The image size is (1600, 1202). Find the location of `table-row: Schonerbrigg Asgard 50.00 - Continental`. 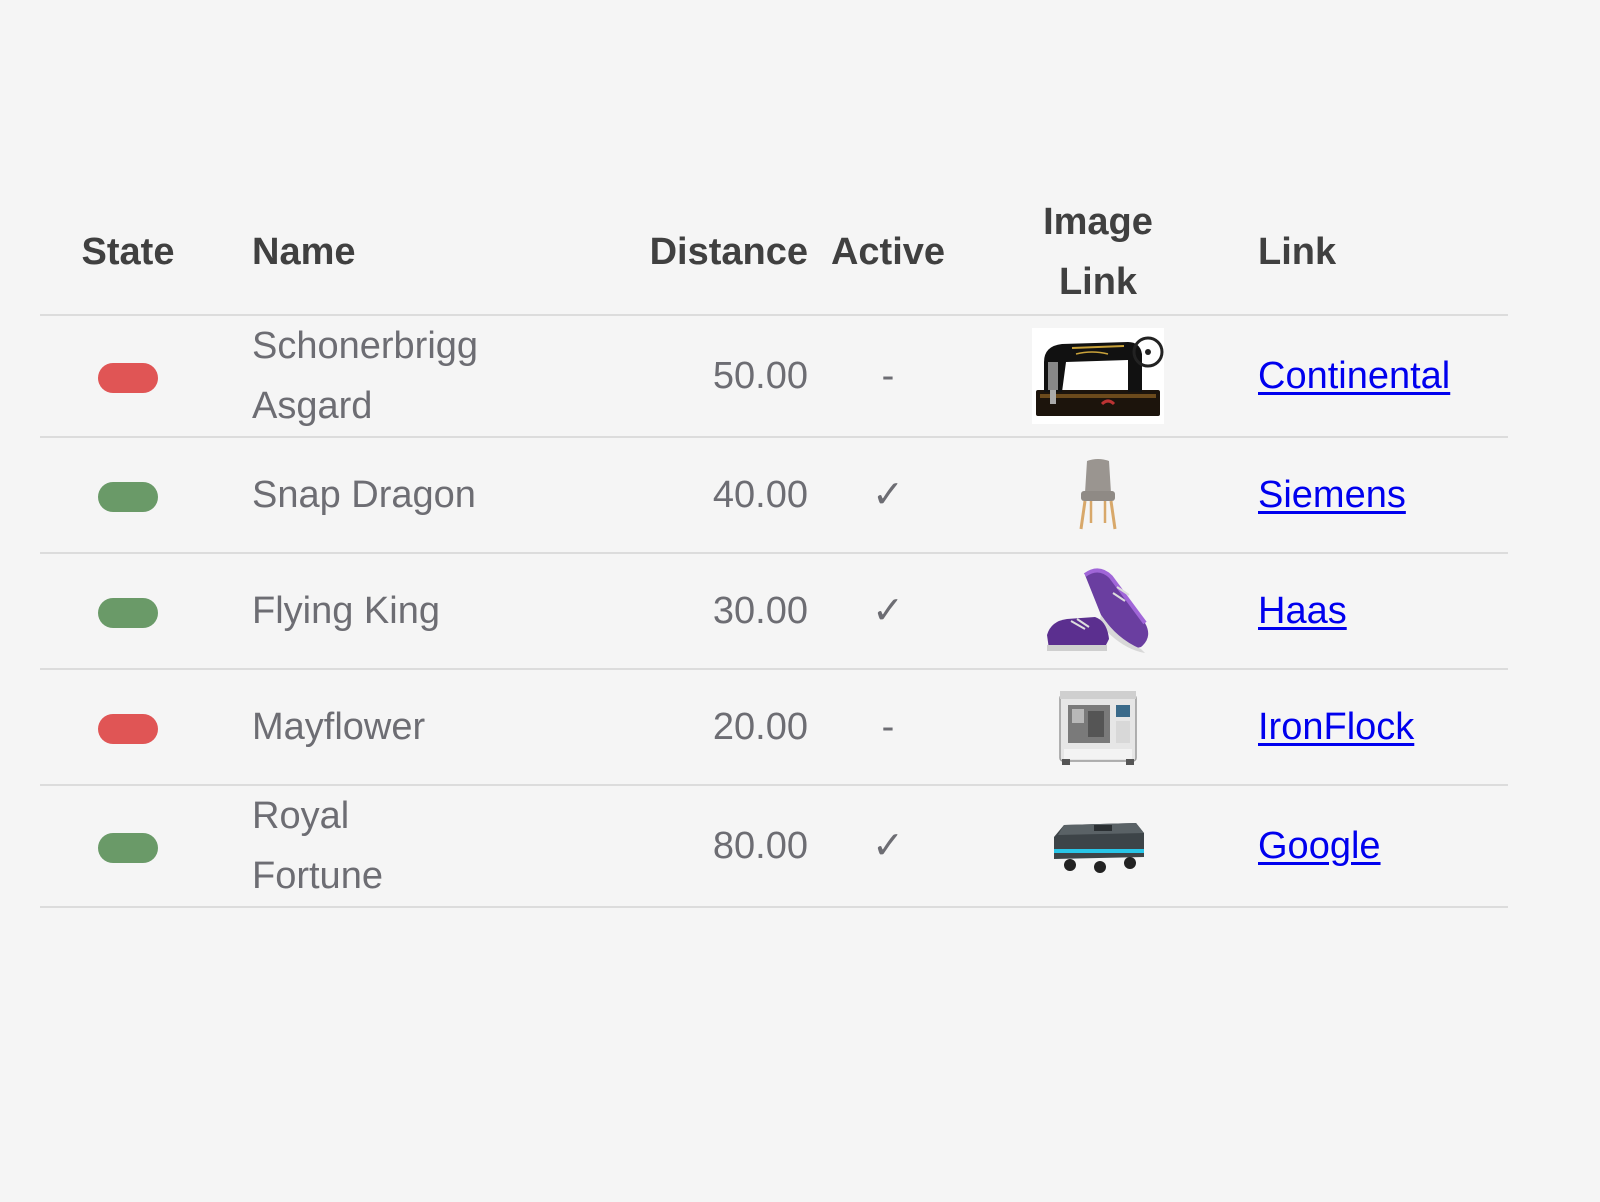

table-row: Schonerbrigg Asgard 50.00 - Continental is located at coordinates (774, 376).